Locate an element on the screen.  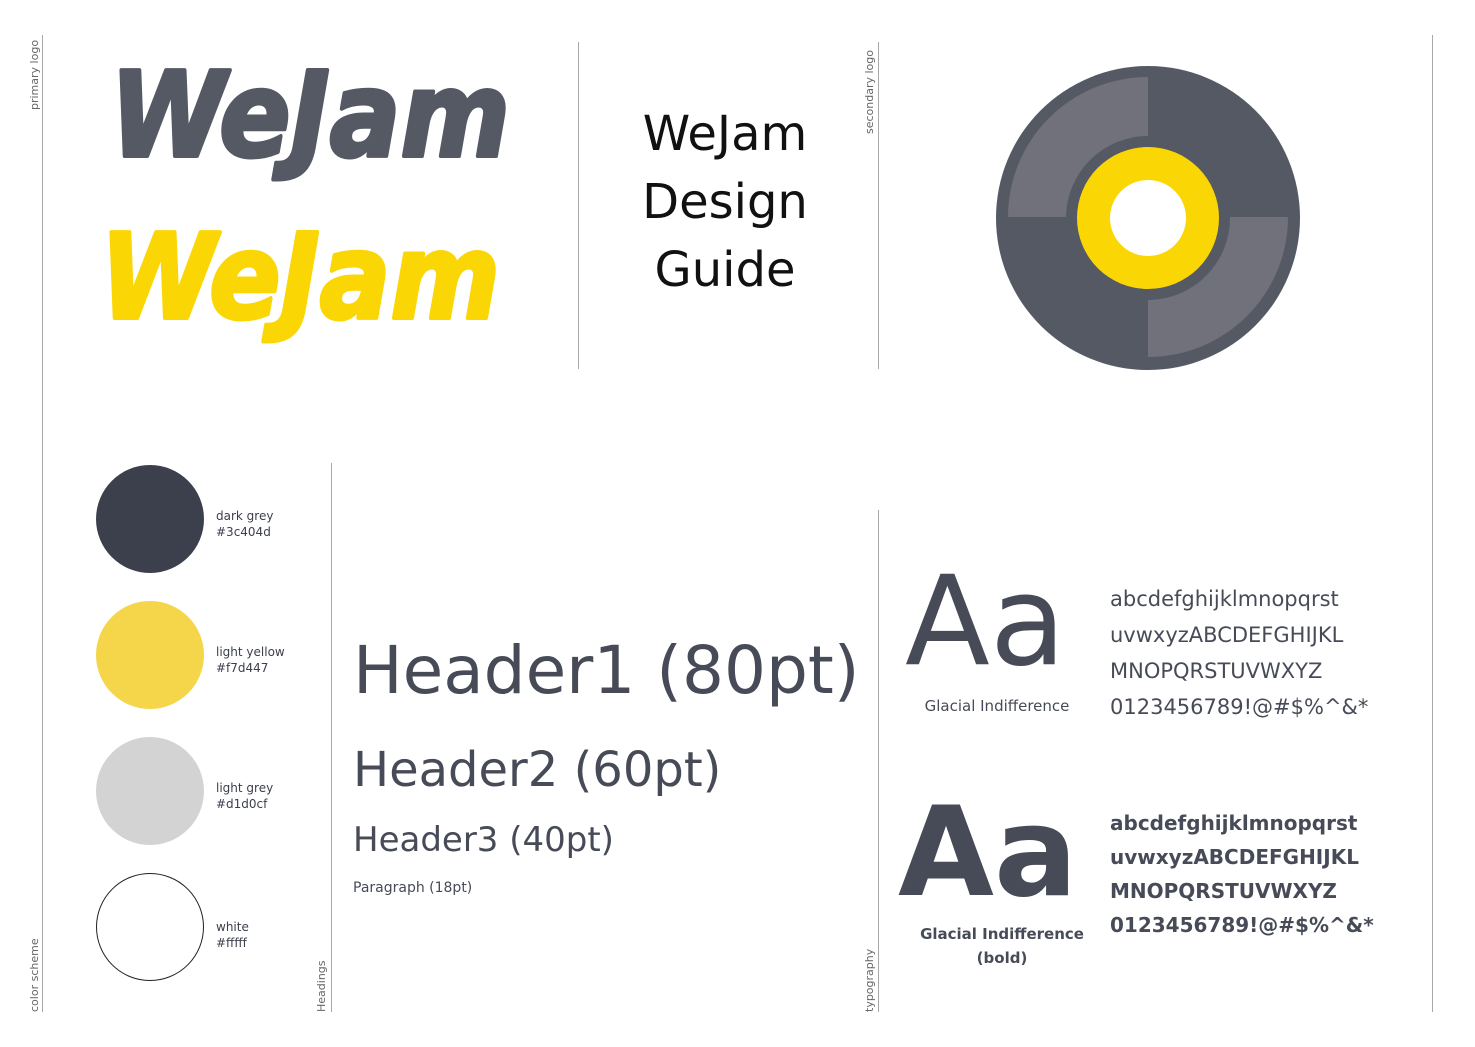
secondary-logo-center is located at coordinates (1148, 218).